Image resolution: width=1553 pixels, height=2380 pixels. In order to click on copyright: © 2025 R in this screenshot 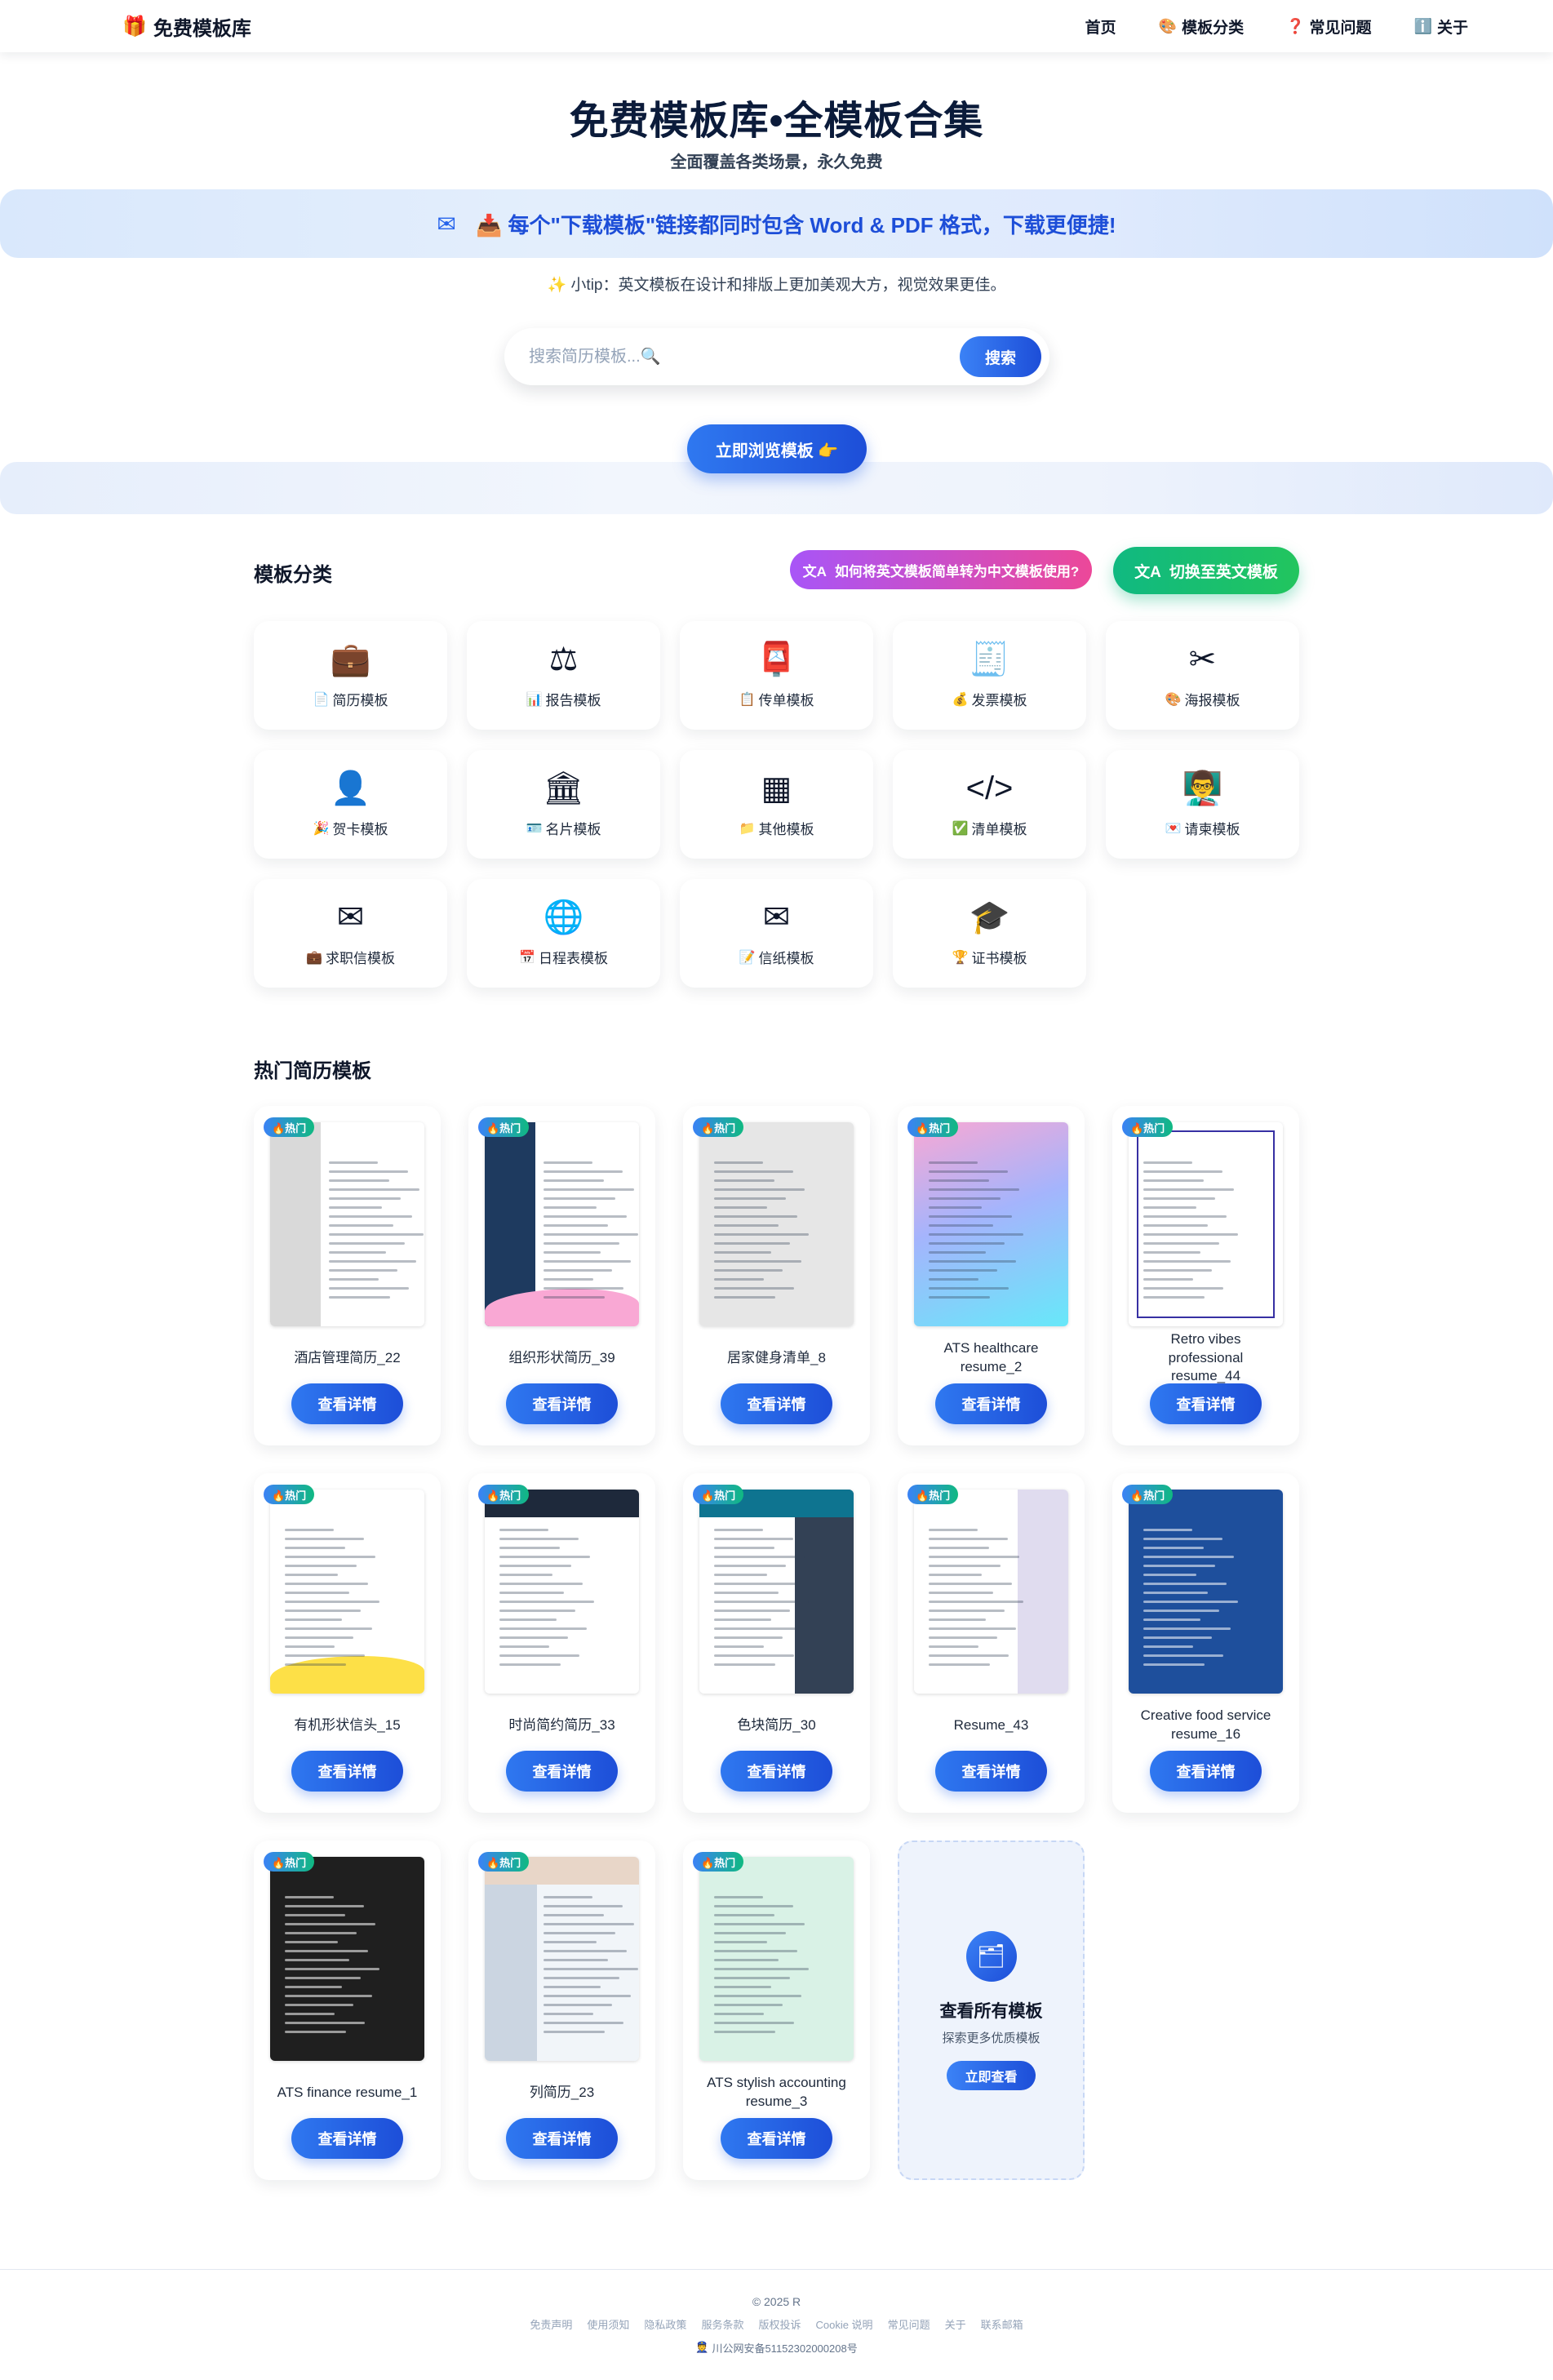, I will do `click(776, 2301)`.